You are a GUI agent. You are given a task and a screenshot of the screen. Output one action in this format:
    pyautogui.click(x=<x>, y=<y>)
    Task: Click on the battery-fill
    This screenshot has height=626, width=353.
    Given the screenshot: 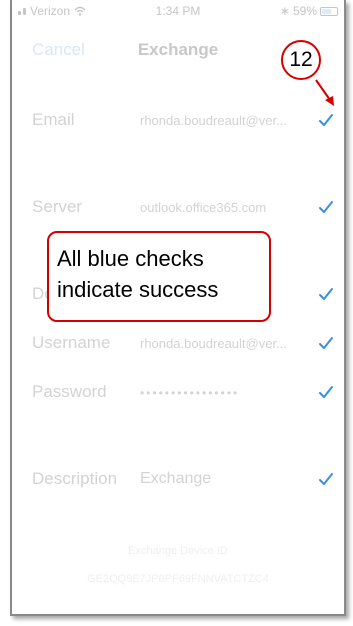 What is the action you would take?
    pyautogui.click(x=326, y=11)
    